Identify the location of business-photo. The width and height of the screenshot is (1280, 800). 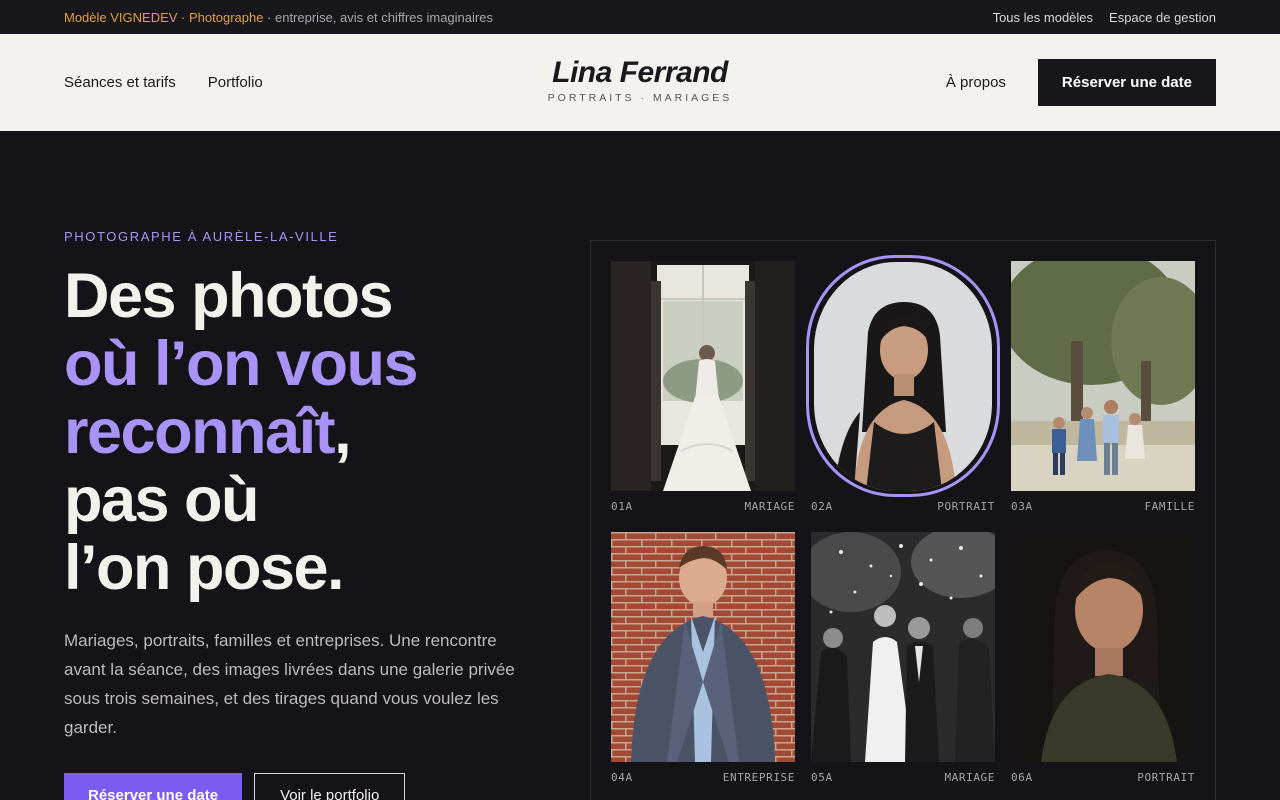
(703, 647).